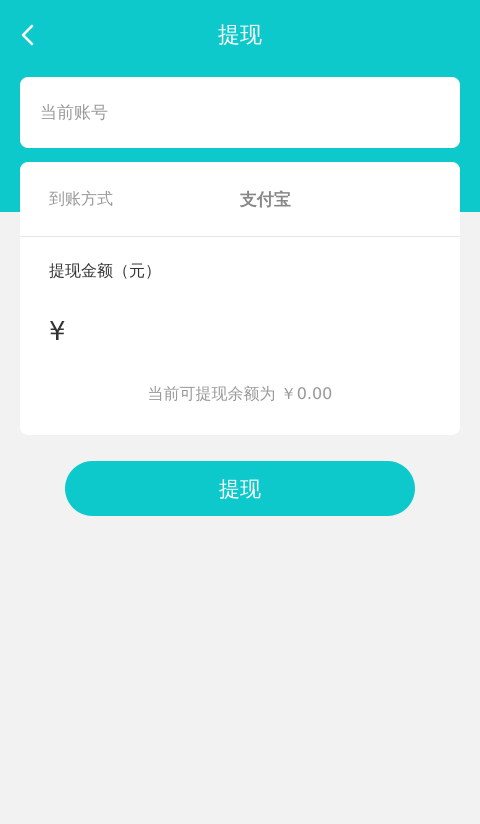 The height and width of the screenshot is (824, 480). What do you see at coordinates (240, 394) in the screenshot?
I see `balance-text: 当前可提现余额为 ￥0.00` at bounding box center [240, 394].